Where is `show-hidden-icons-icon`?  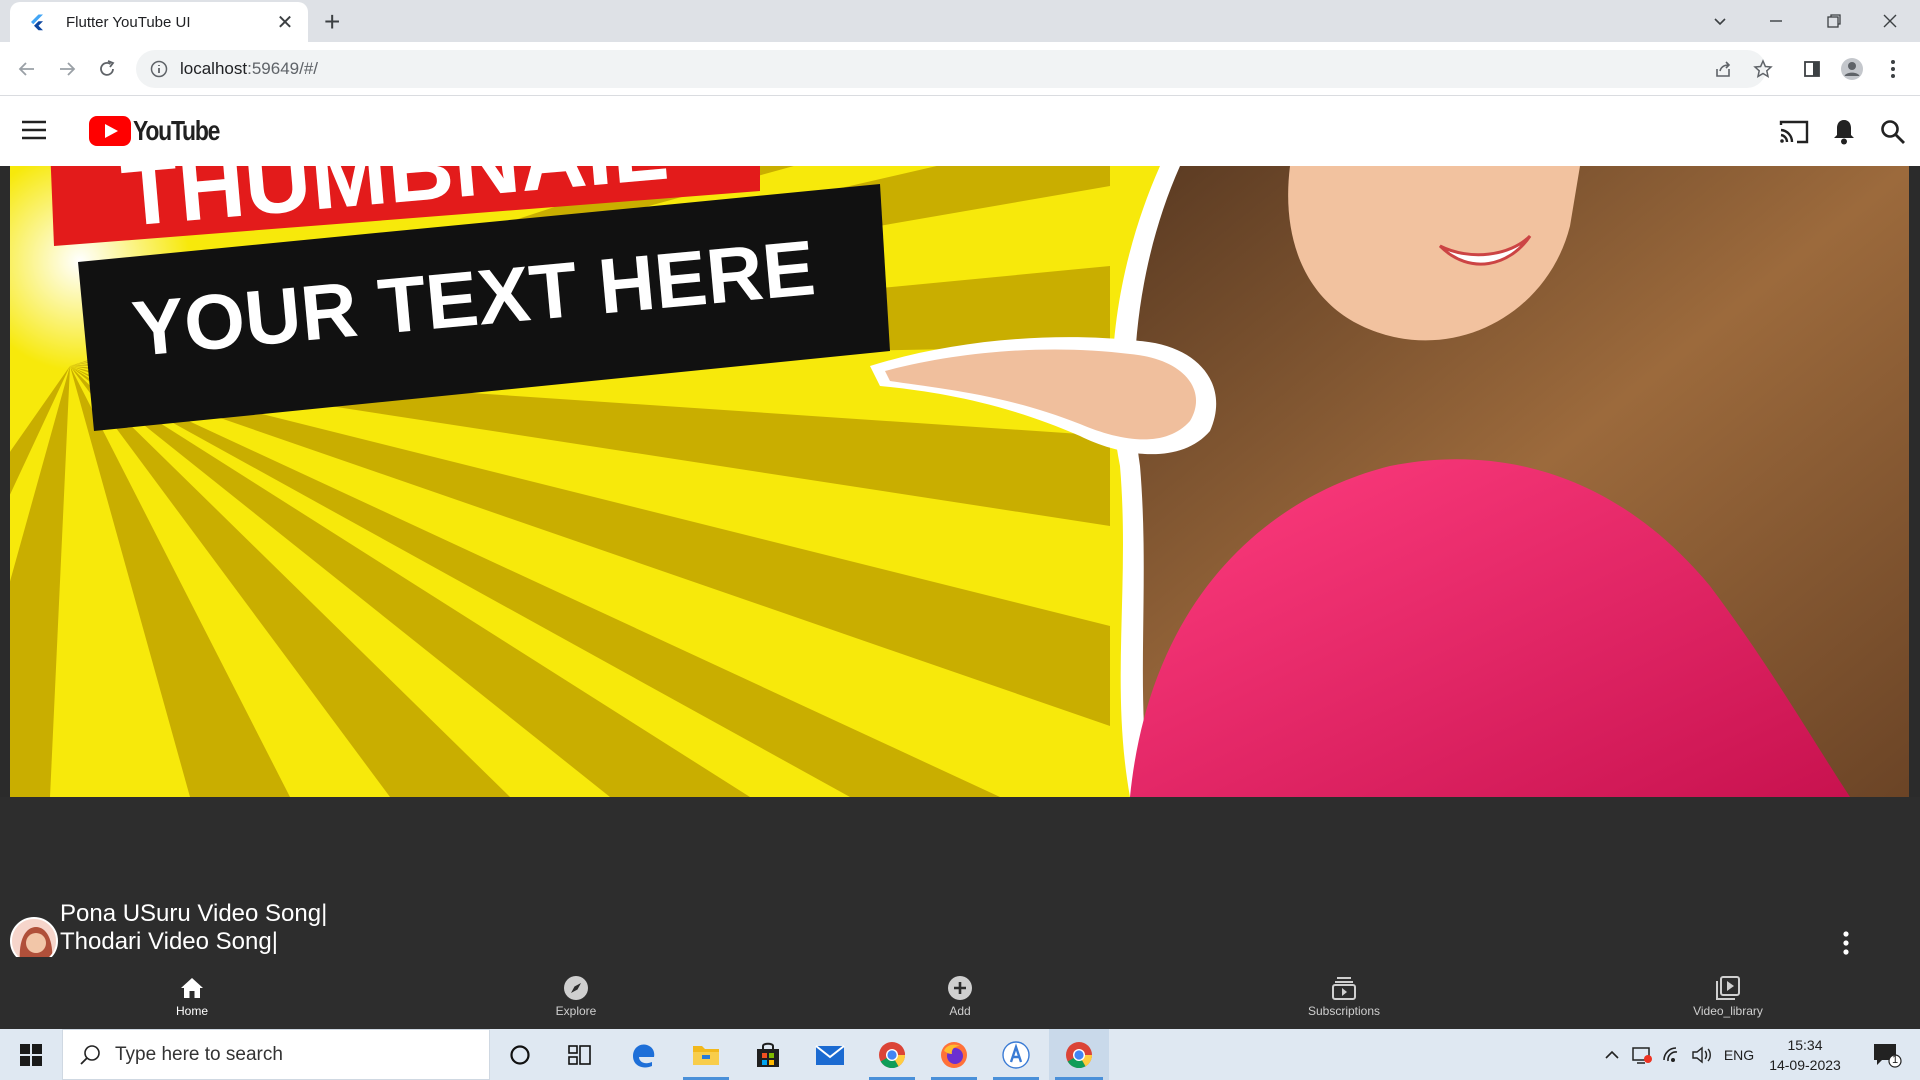 show-hidden-icons-icon is located at coordinates (1612, 1054).